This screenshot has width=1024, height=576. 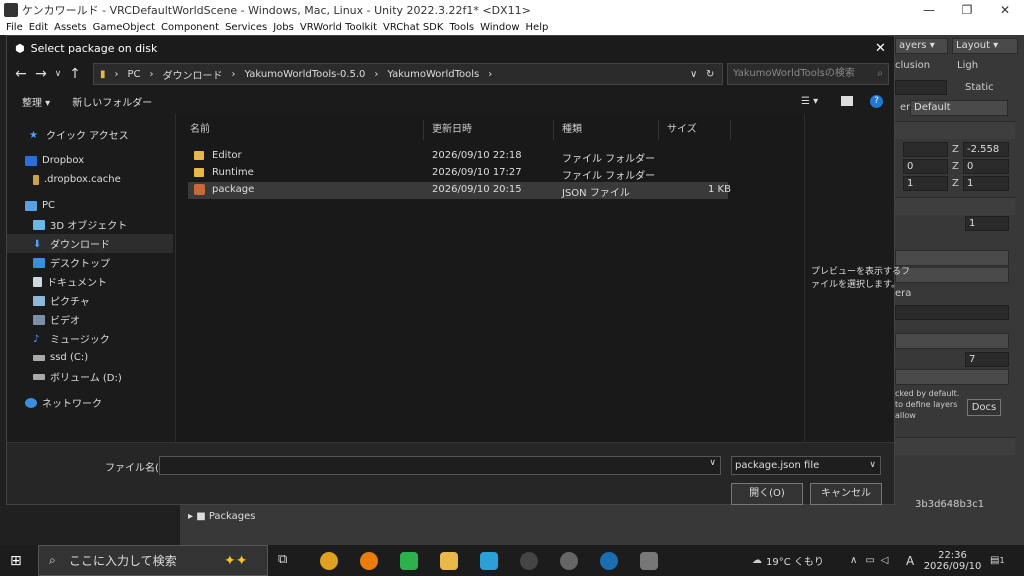 What do you see at coordinates (287, 561) in the screenshot?
I see `task-view-icon: ⧉` at bounding box center [287, 561].